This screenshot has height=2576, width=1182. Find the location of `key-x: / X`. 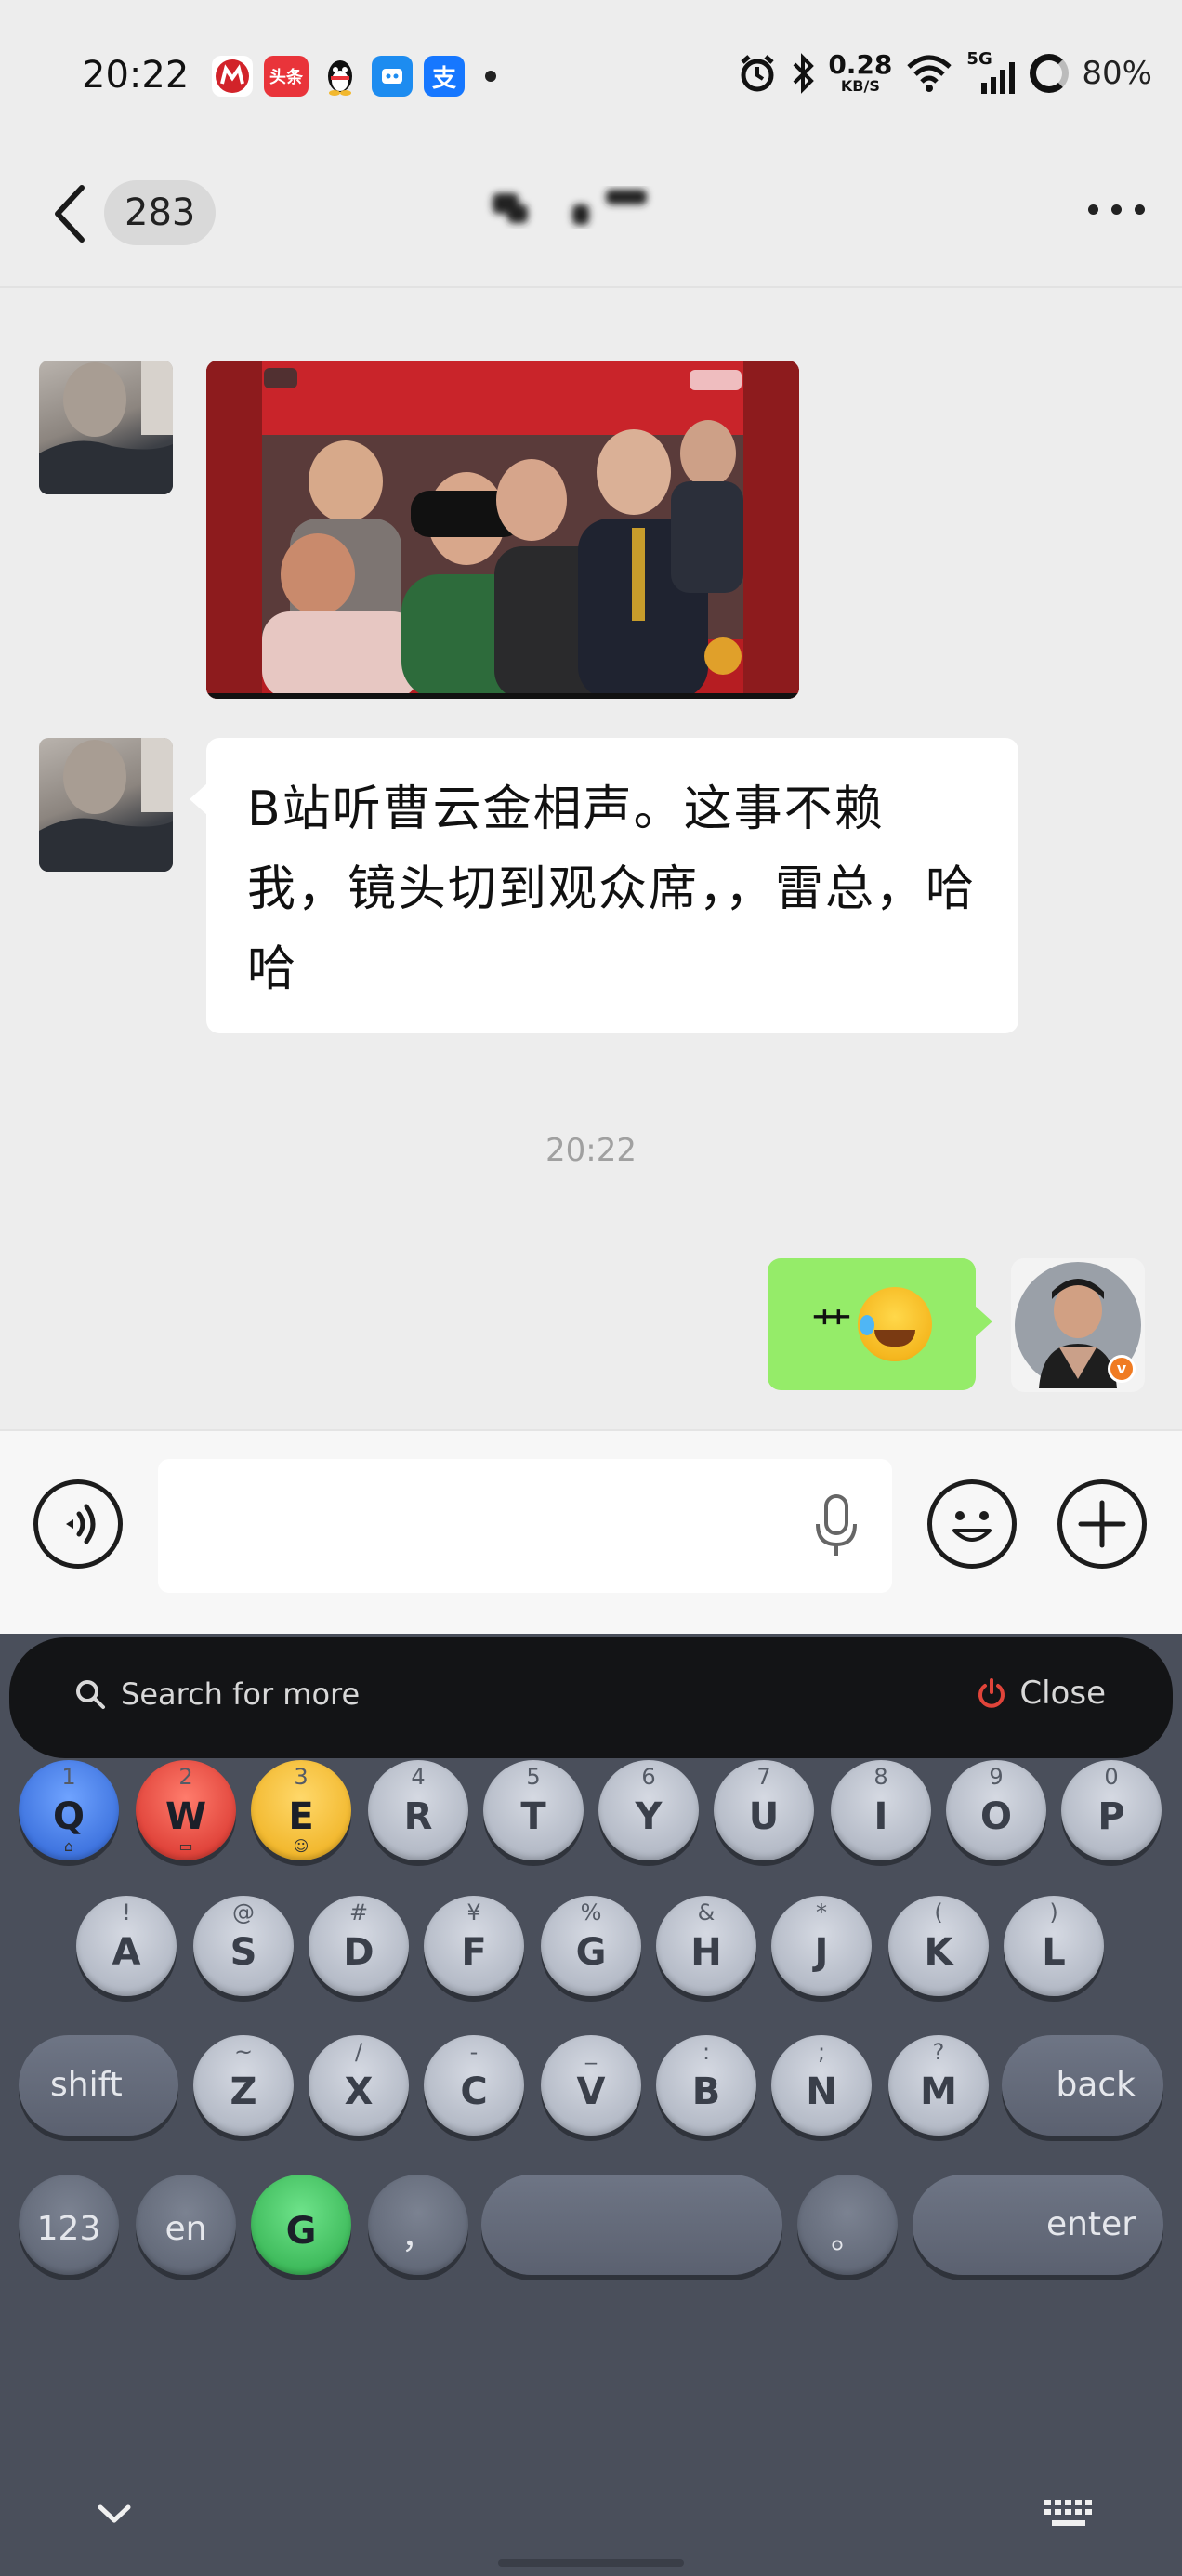

key-x: / X is located at coordinates (359, 2085).